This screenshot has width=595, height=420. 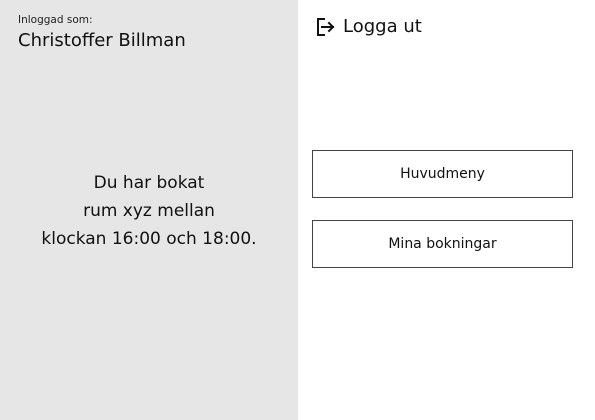 I want to click on logout-button: Logga ut, so click(x=369, y=27).